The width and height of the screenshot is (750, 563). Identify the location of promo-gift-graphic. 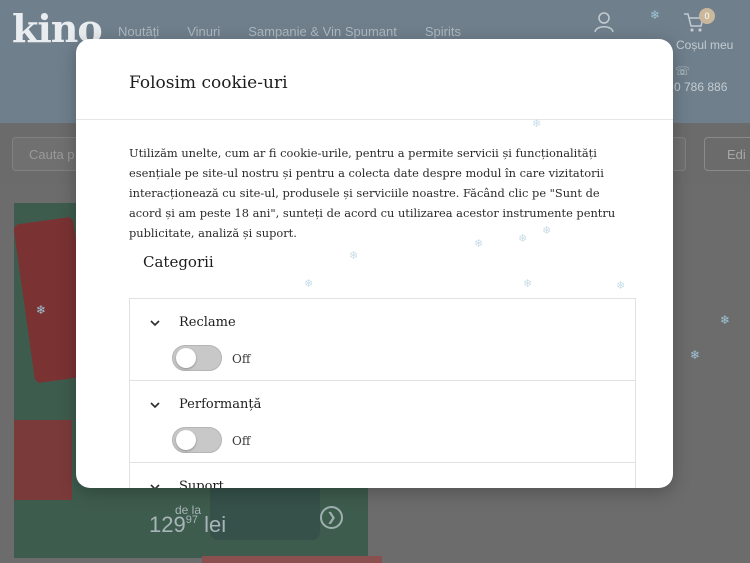
(43, 460).